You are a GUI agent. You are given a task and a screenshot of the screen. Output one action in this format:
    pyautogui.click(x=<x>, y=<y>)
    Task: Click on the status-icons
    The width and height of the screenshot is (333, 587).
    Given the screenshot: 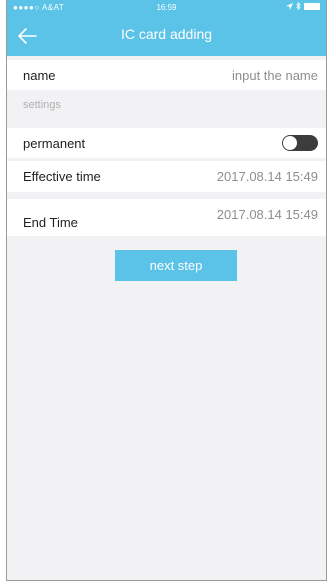 What is the action you would take?
    pyautogui.click(x=303, y=6)
    